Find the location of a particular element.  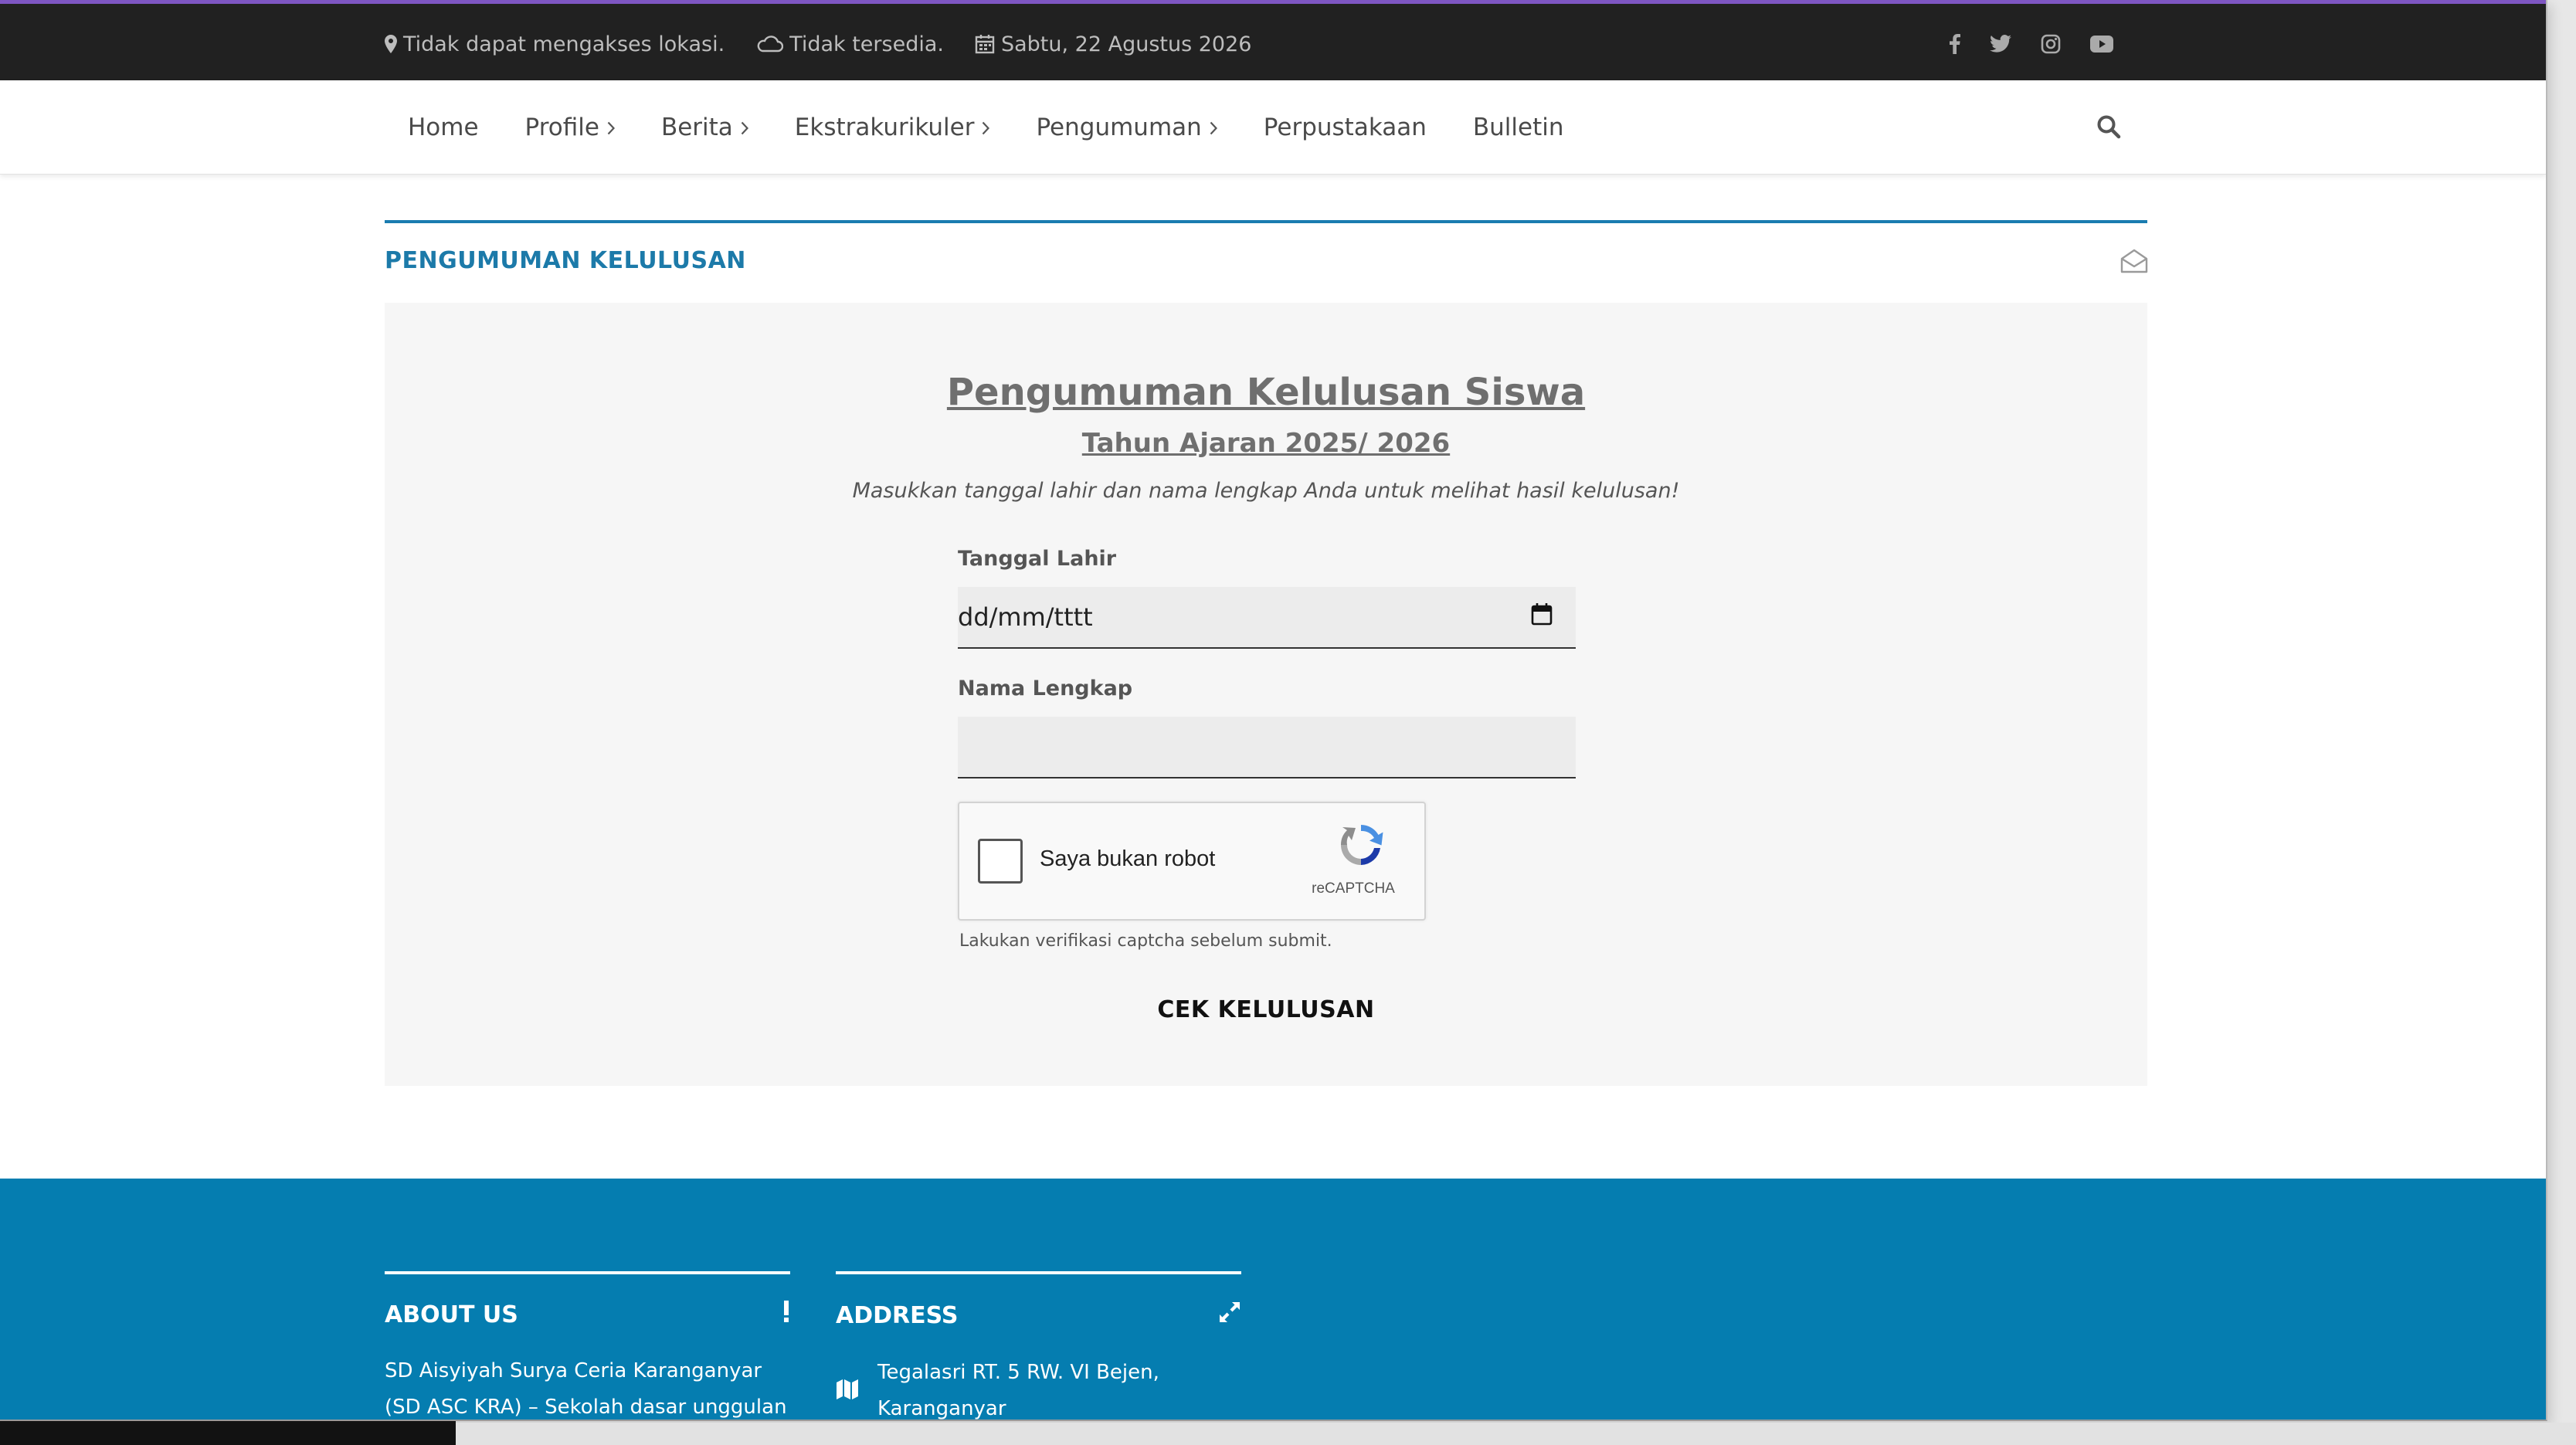

recaptcha-checkbox is located at coordinates (1001, 861).